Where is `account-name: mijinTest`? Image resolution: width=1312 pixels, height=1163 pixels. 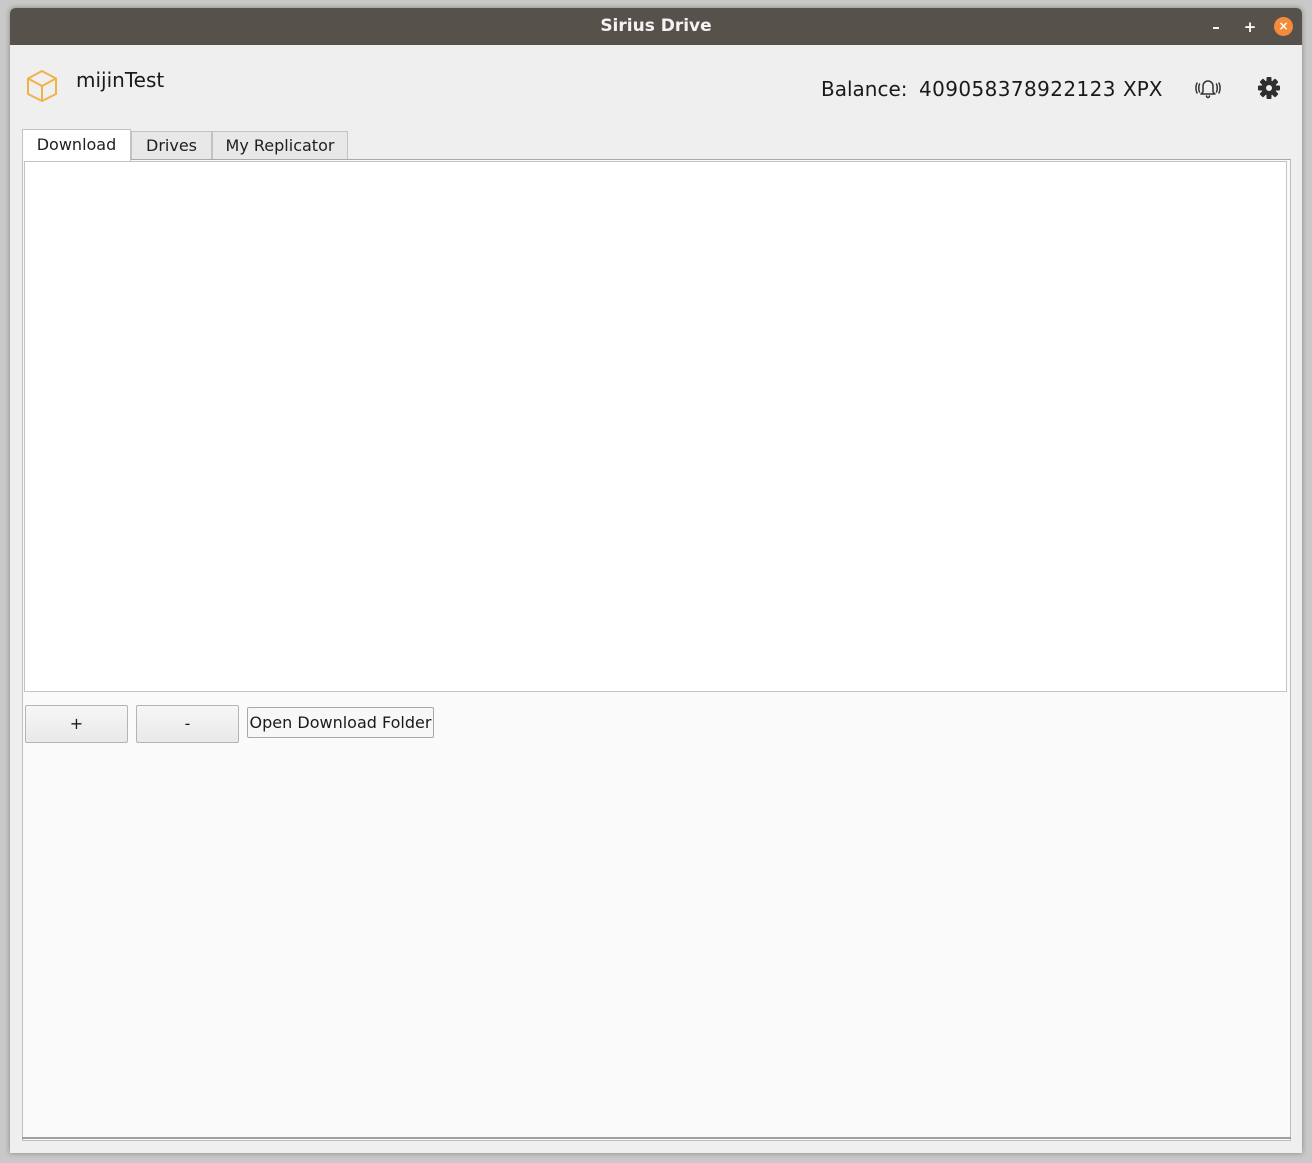 account-name: mijinTest is located at coordinates (120, 80).